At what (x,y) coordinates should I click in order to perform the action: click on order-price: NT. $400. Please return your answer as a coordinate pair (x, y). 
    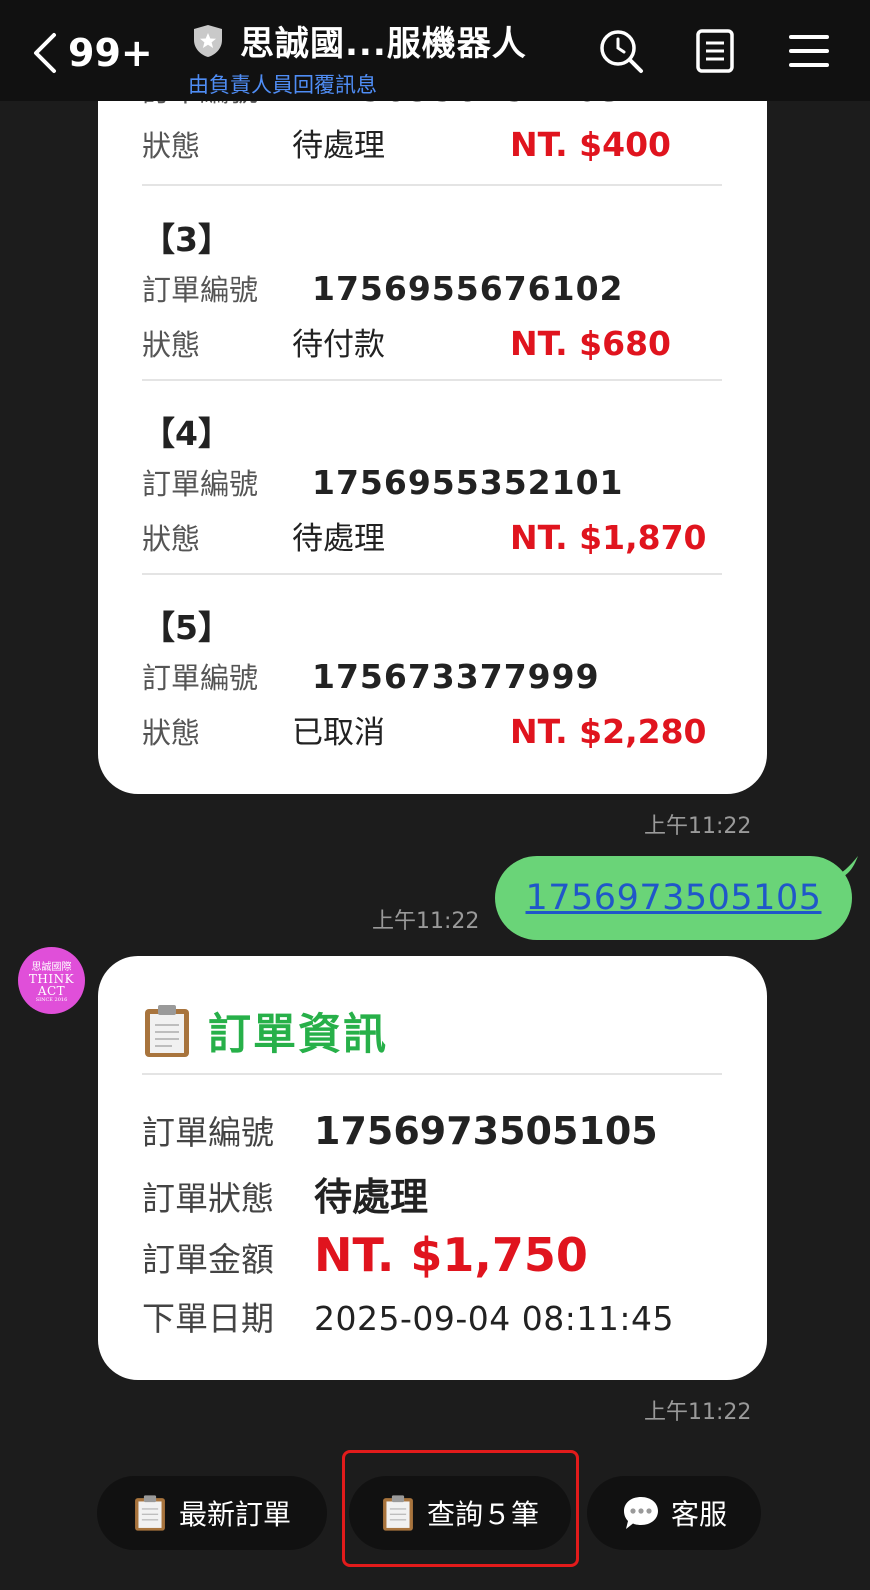
    Looking at the image, I should click on (590, 144).